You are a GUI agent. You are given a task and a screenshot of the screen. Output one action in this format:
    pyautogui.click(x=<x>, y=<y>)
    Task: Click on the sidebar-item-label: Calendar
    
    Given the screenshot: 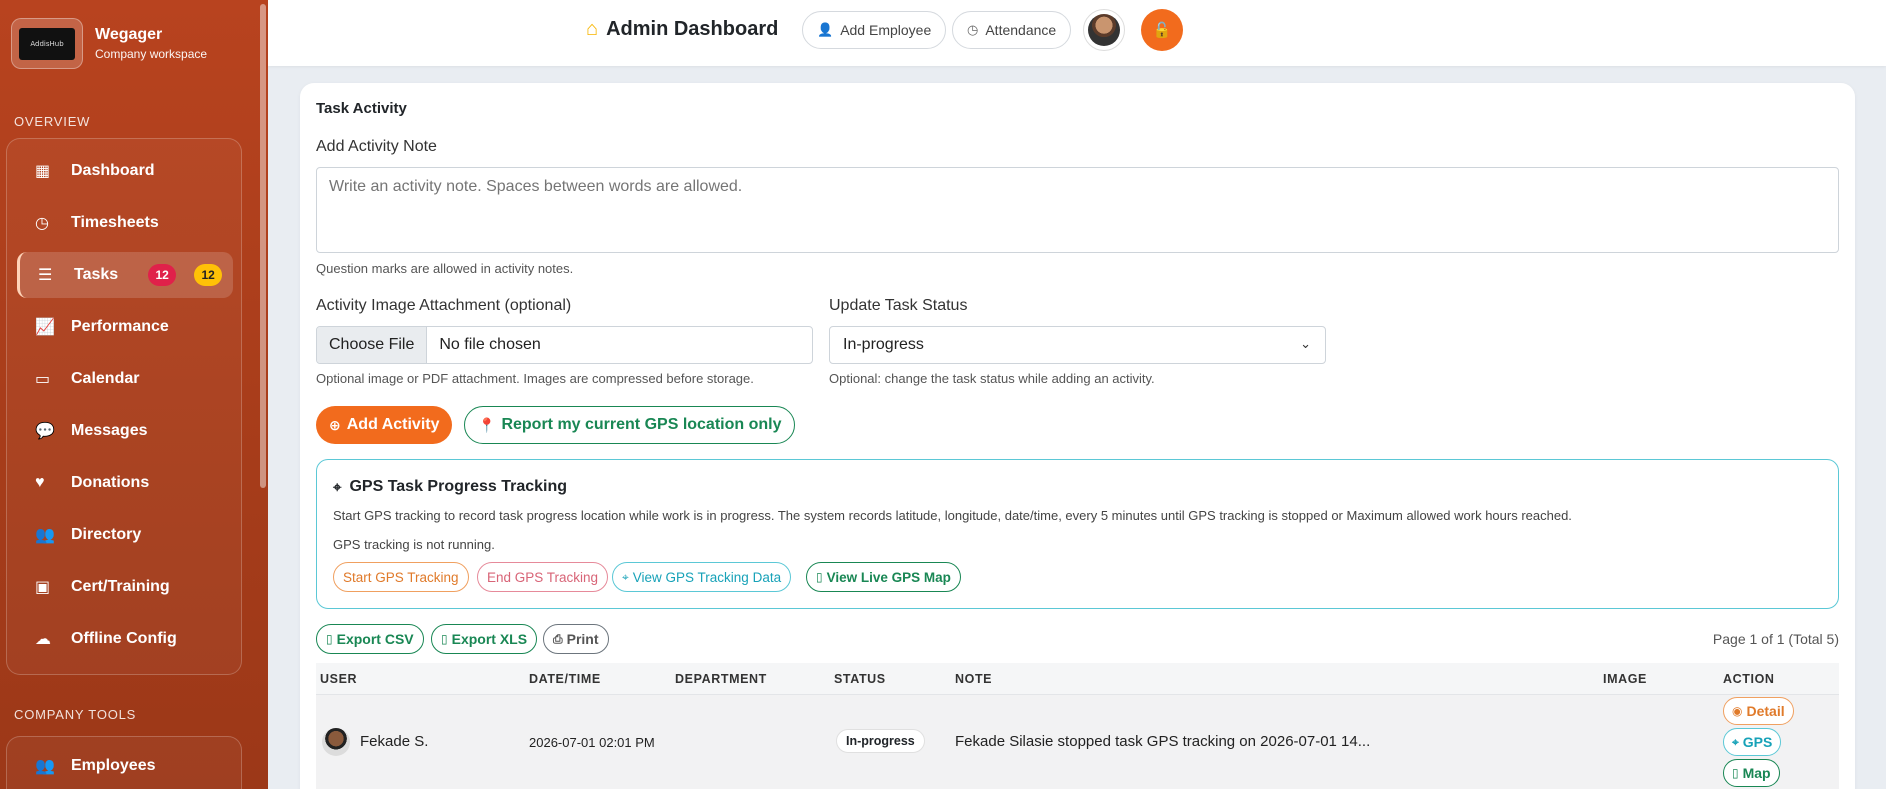 What is the action you would take?
    pyautogui.click(x=105, y=378)
    